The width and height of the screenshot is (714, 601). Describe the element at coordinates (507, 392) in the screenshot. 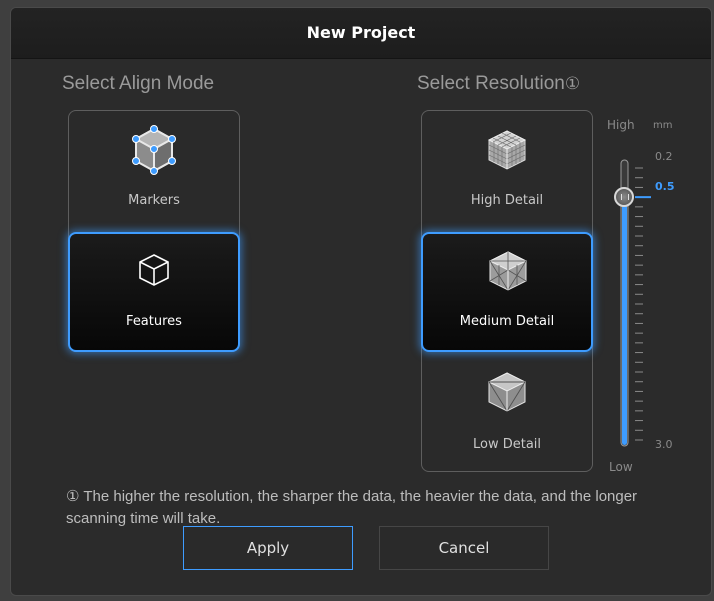

I see `low-detail-cube-icon` at that location.